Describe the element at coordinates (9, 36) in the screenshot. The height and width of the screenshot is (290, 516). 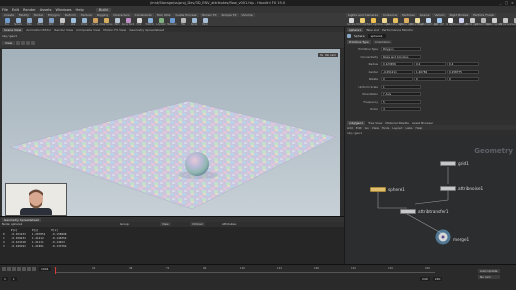
I see `viewport-path: obj / geo1` at that location.